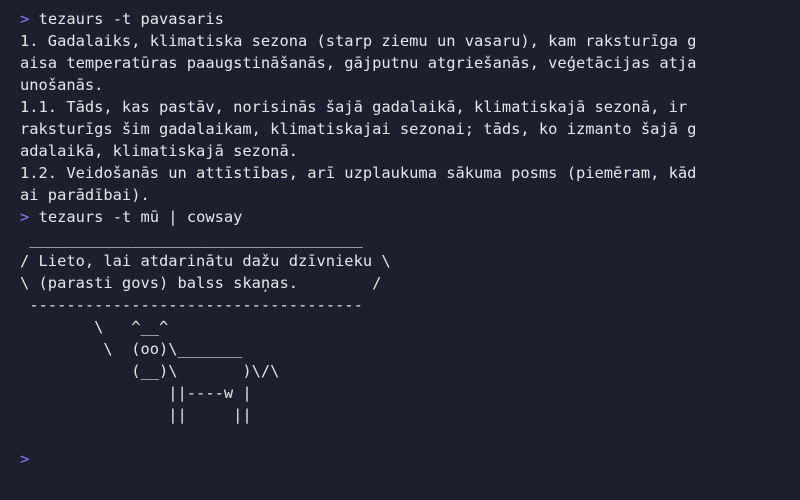  What do you see at coordinates (140, 217) in the screenshot?
I see `command-text-2: tezaurs -t mū | cowsay` at bounding box center [140, 217].